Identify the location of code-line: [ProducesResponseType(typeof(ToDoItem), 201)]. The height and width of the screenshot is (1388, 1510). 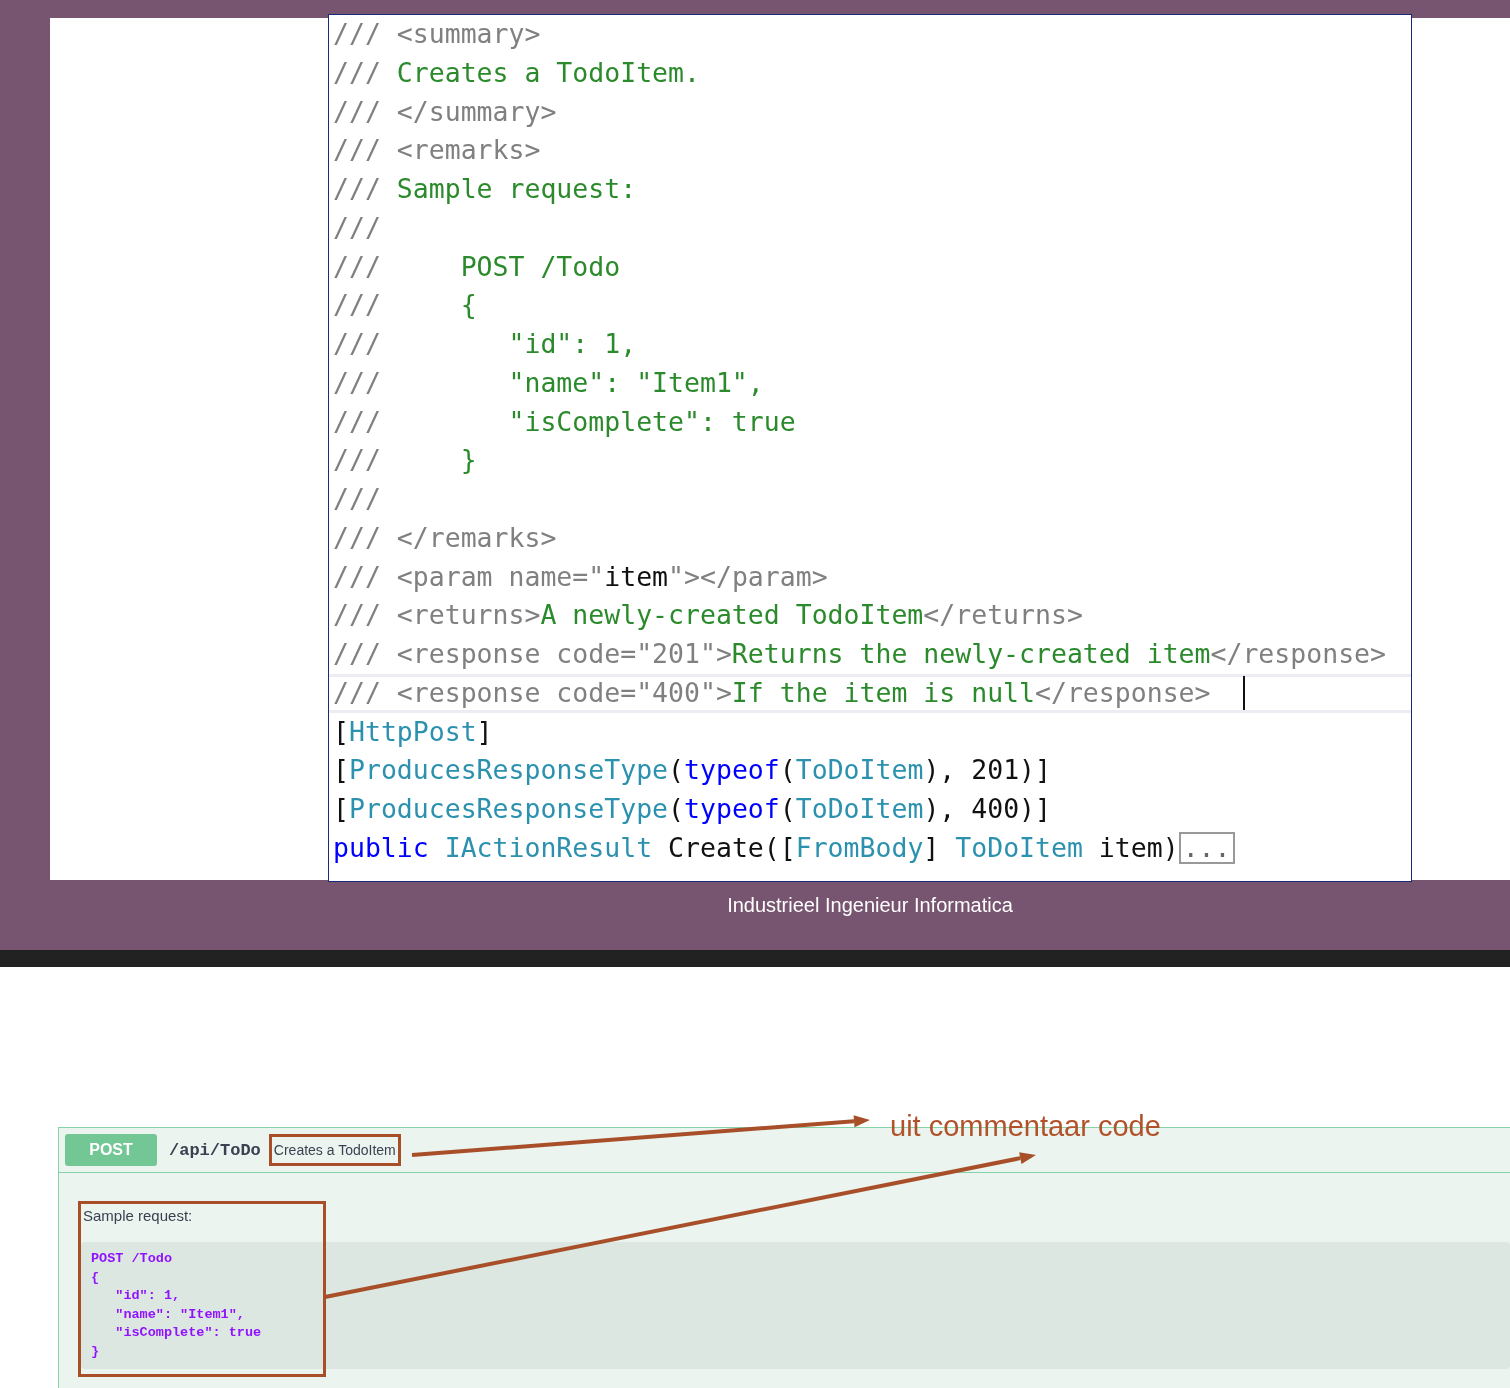
(692, 770).